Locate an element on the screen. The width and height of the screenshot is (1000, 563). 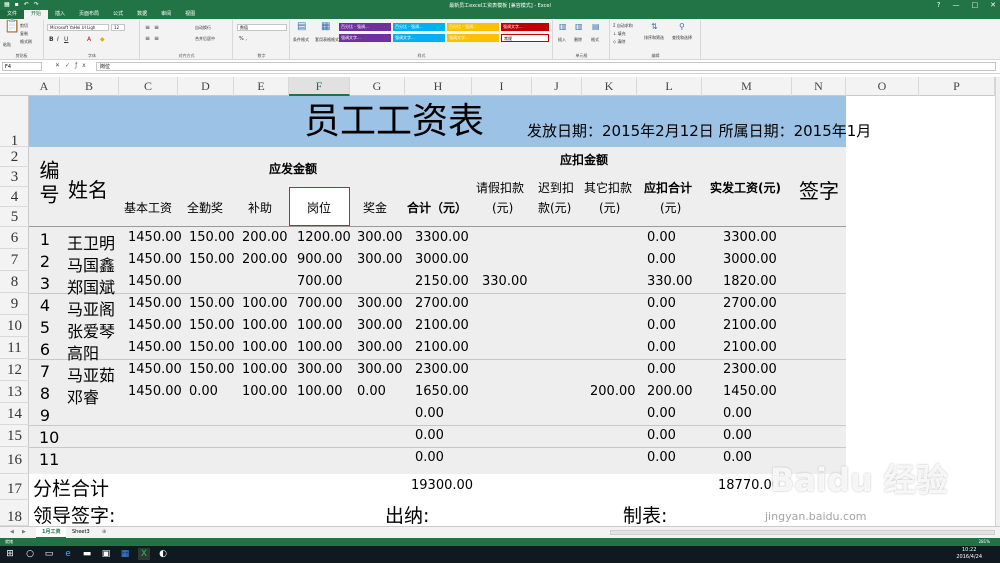
cell-net-salary: 1820.00 is located at coordinates (750, 281).